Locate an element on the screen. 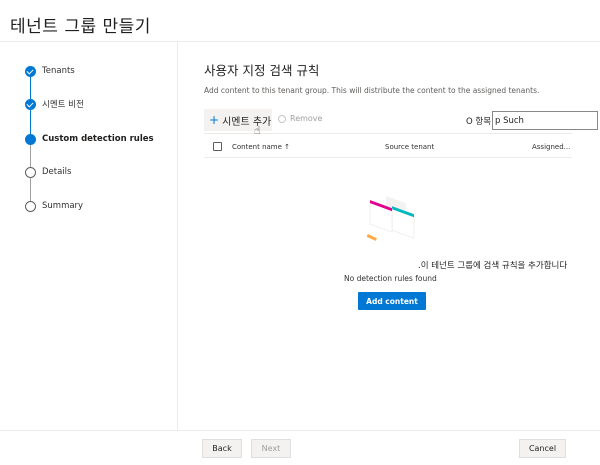 This screenshot has height=465, width=600. add-button: + 시멘트 추가 is located at coordinates (238, 120).